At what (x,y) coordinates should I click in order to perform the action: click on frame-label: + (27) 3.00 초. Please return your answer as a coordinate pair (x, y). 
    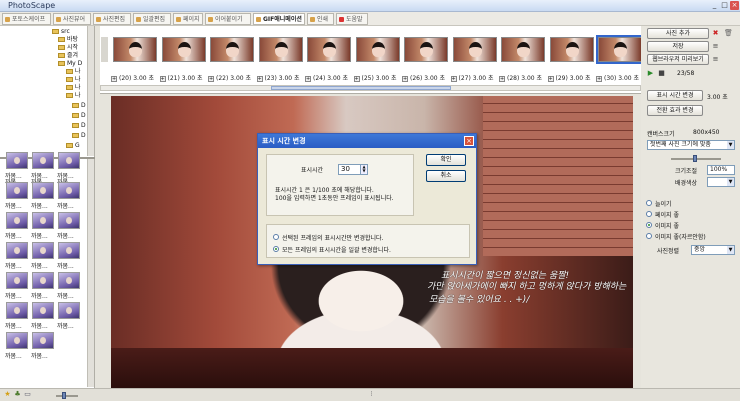
    Looking at the image, I should click on (472, 77).